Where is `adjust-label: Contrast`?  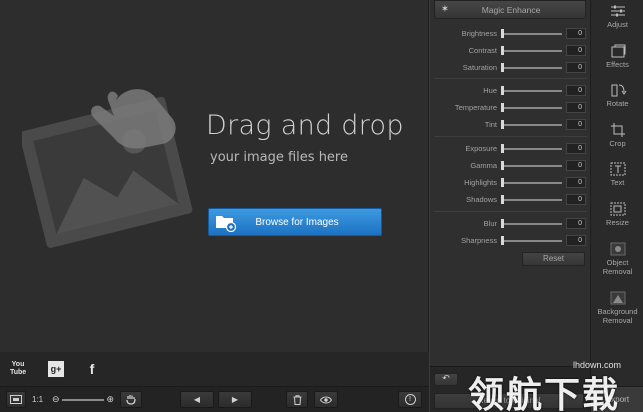
adjust-label: Contrast is located at coordinates (482, 50).